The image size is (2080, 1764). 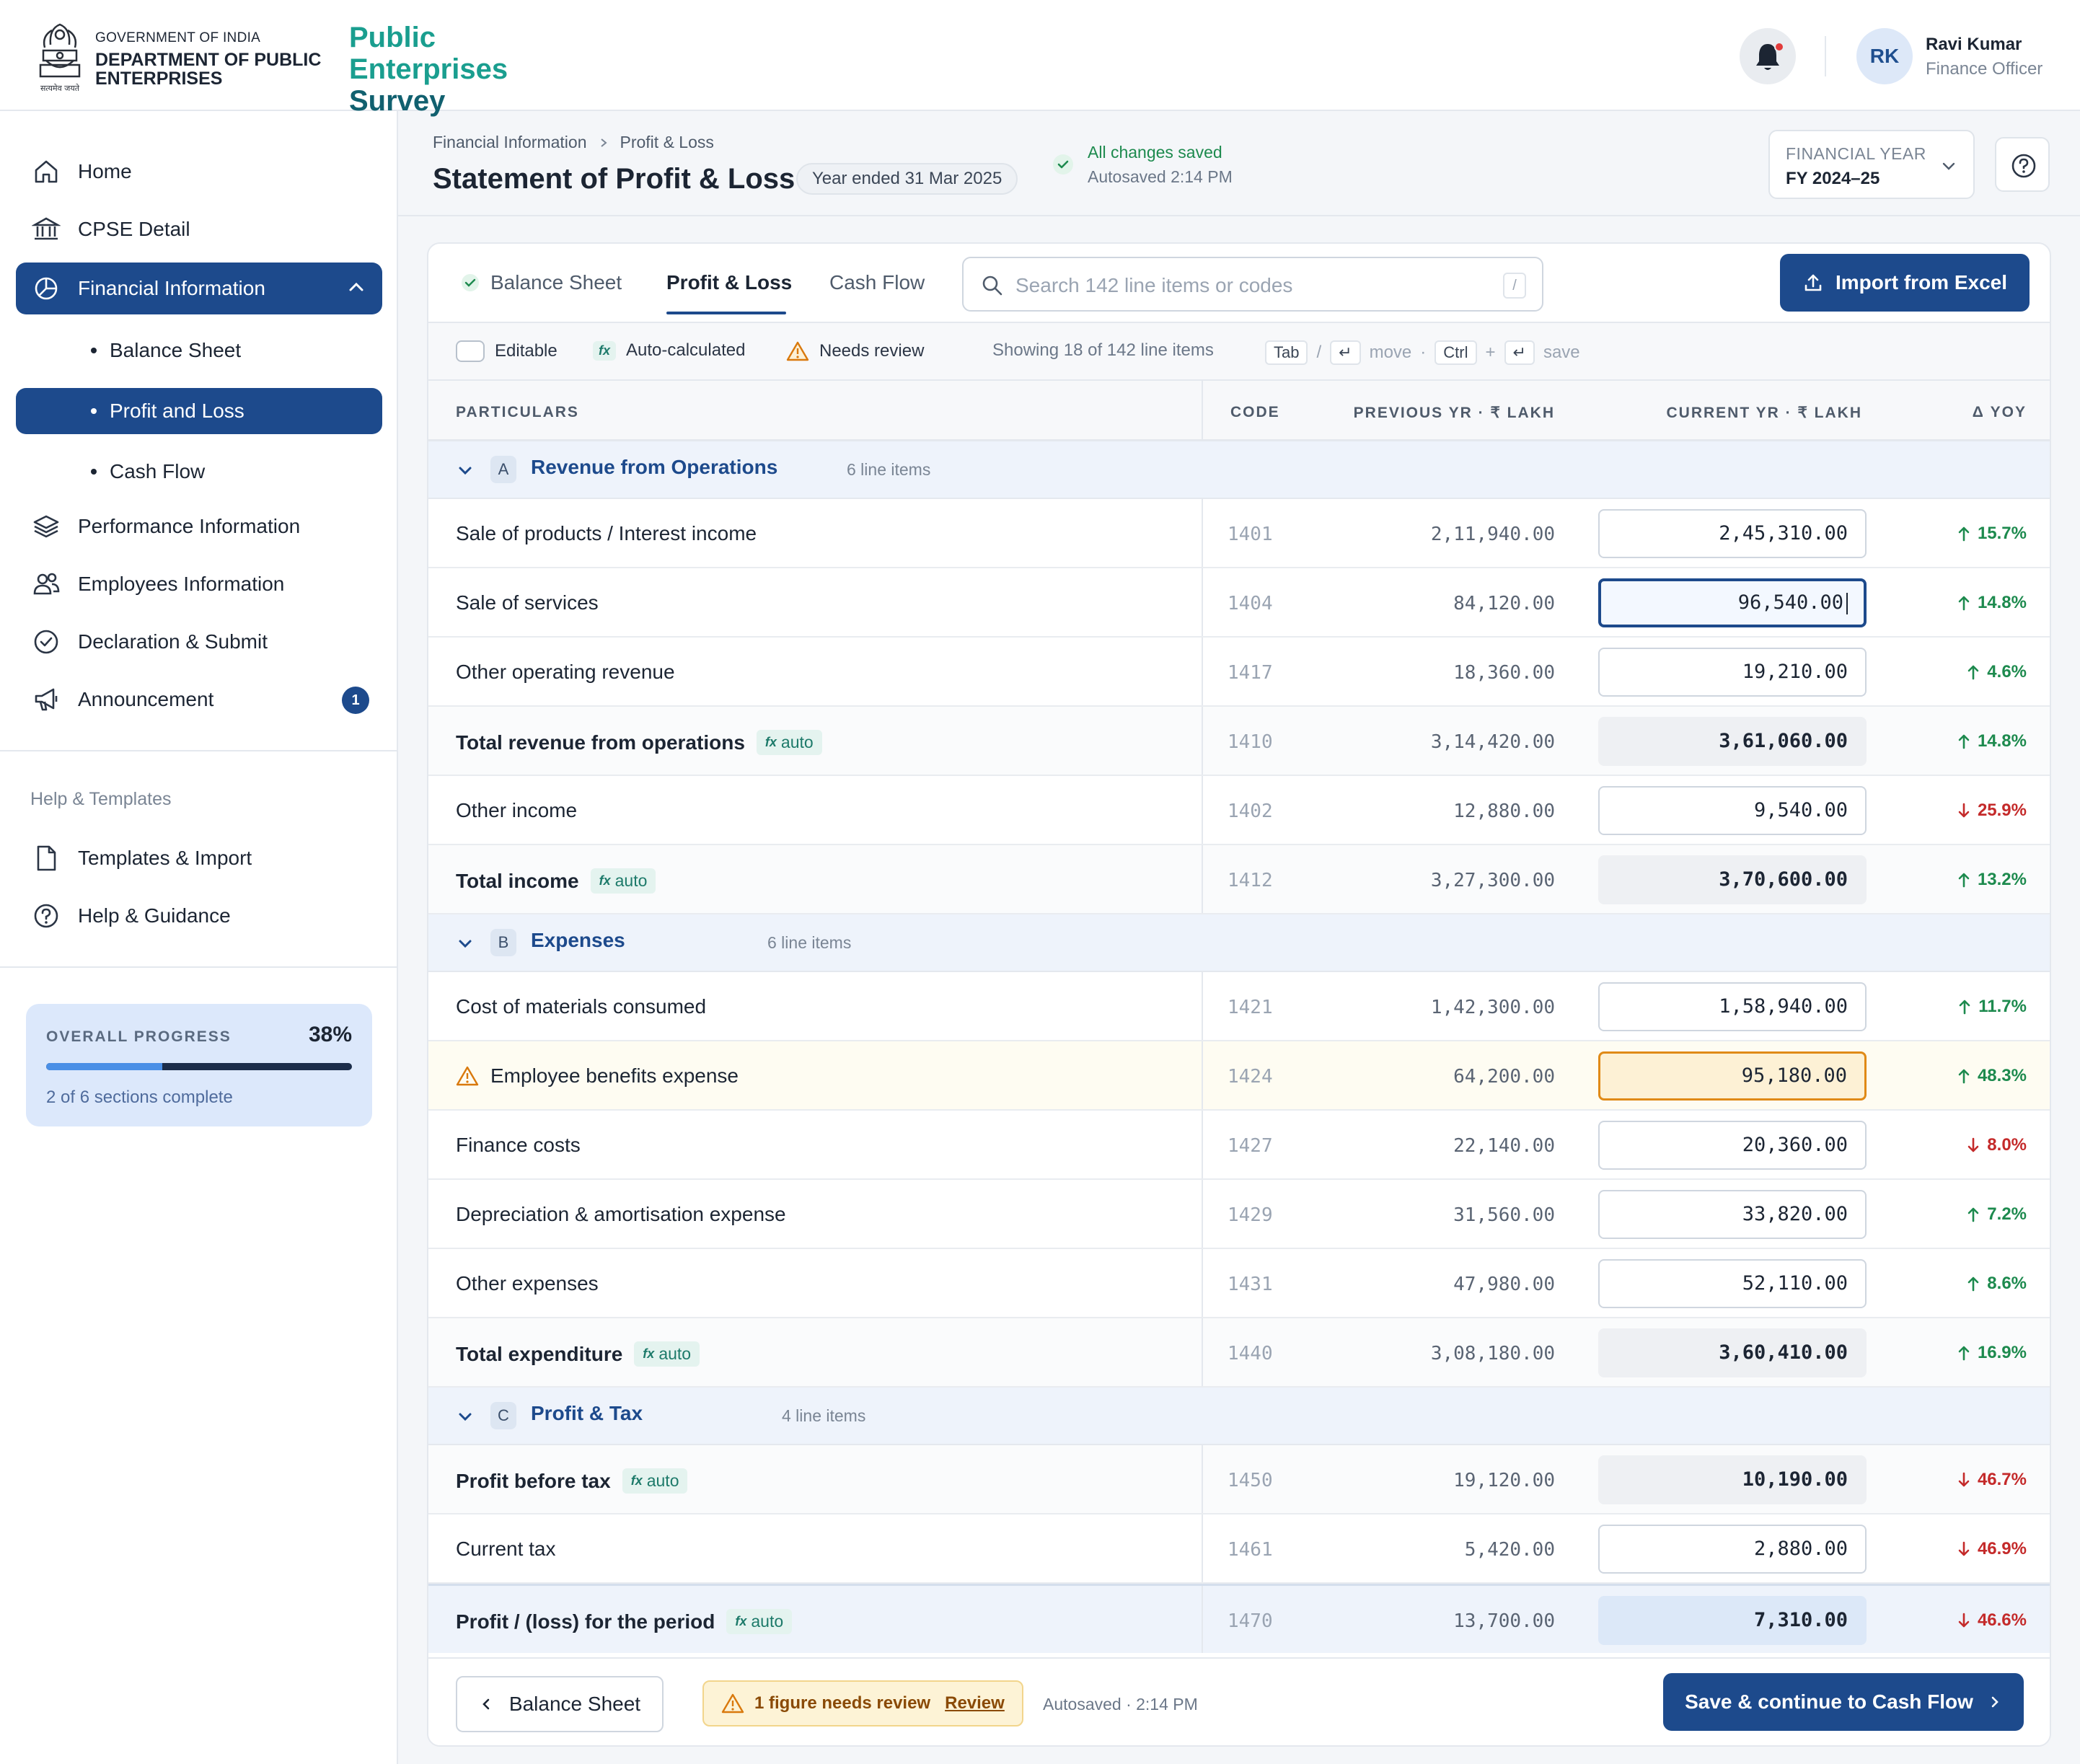 I want to click on row-yoy-change: 46.9%, so click(x=1992, y=1549).